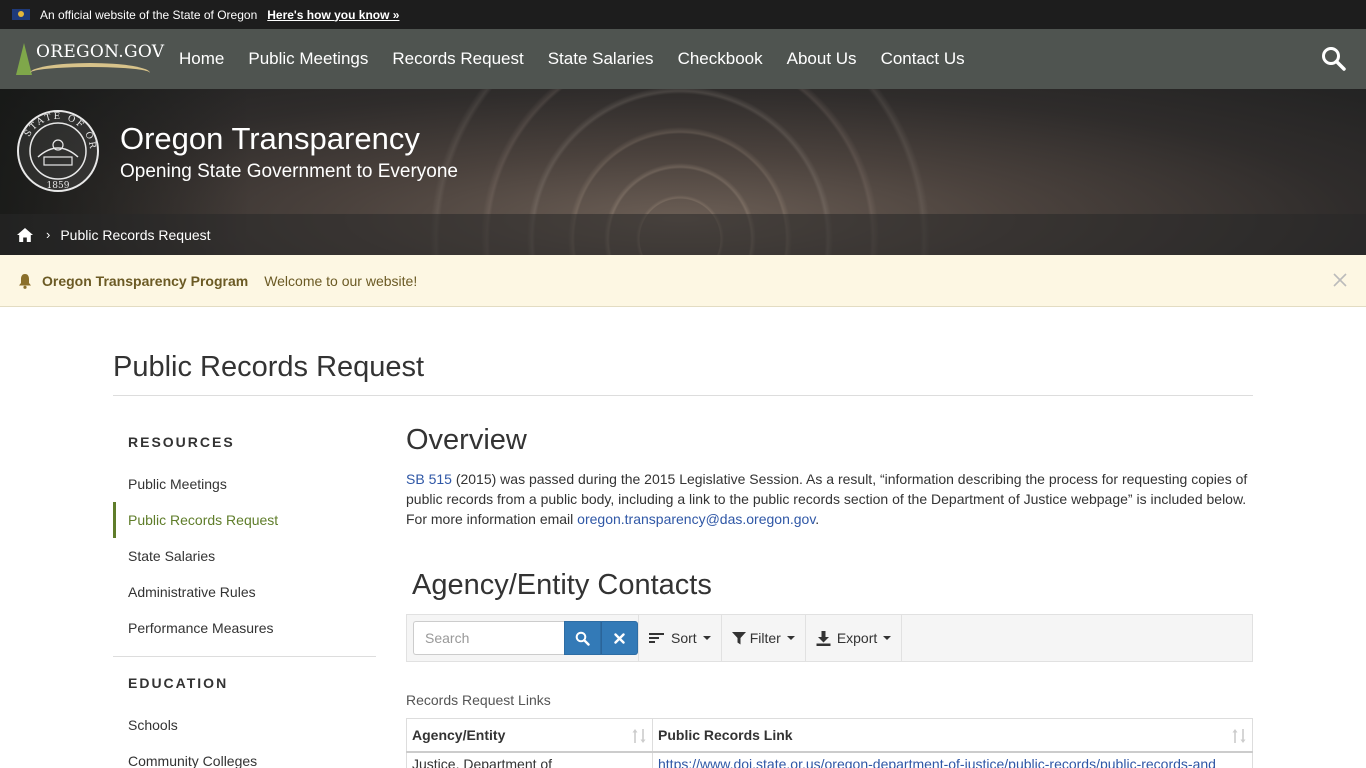 Image resolution: width=1366 pixels, height=768 pixels. What do you see at coordinates (457, 59) in the screenshot?
I see `nav-item-records-request: Records Request` at bounding box center [457, 59].